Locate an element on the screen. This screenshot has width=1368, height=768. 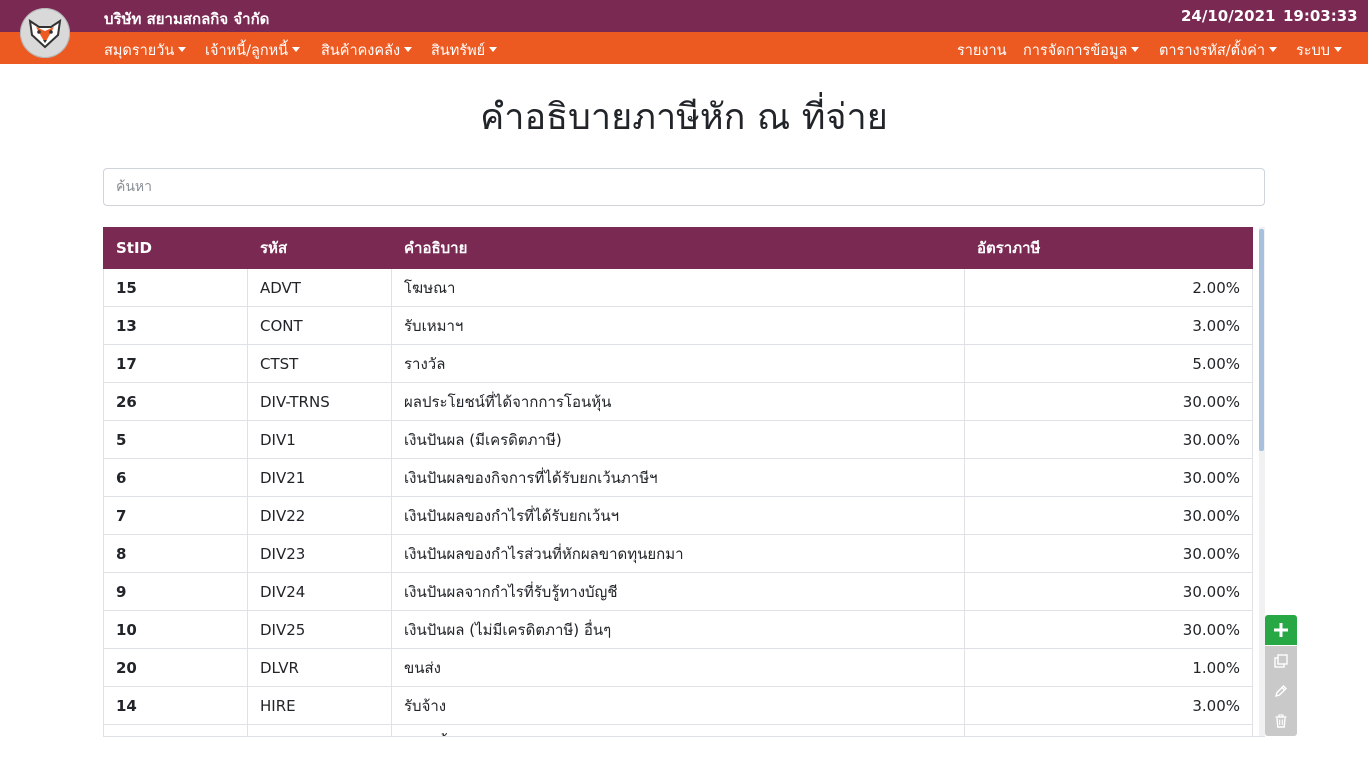
current-time: 19:03:33 is located at coordinates (1320, 16).